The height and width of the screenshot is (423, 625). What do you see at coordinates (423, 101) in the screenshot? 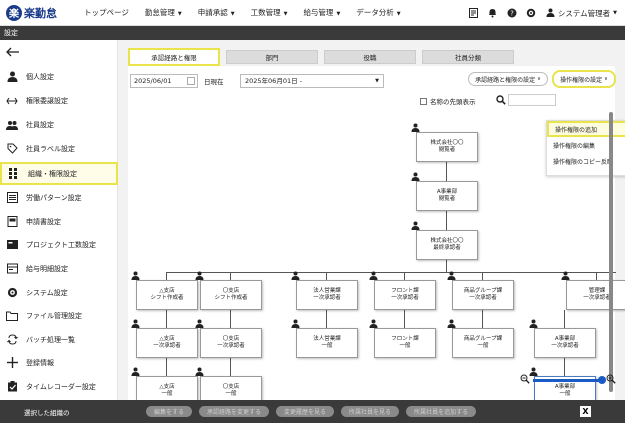
I see `head-display-checkbox` at bounding box center [423, 101].